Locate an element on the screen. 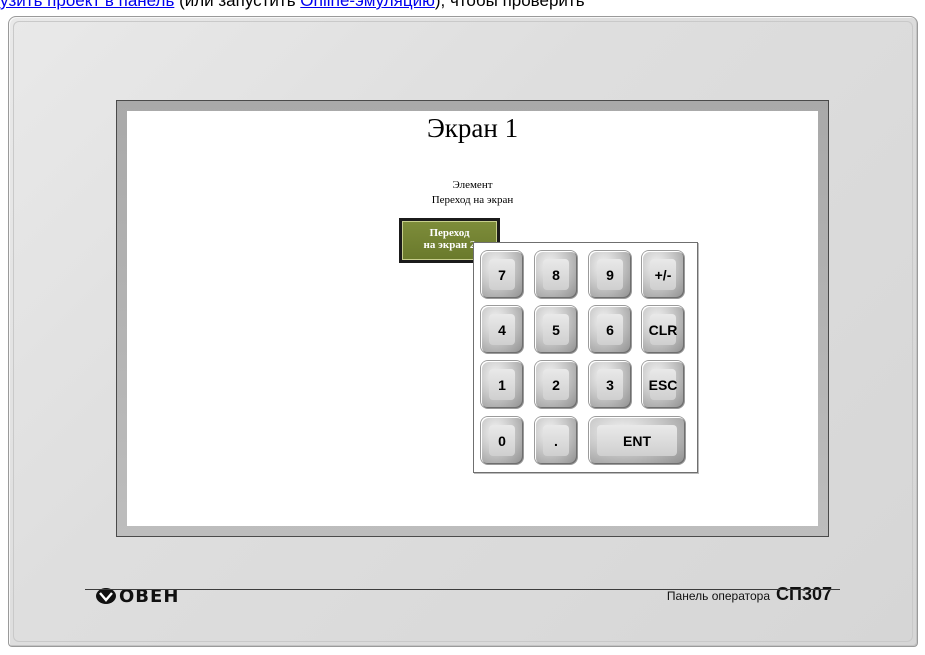  doc-text-2: ), чтобы проверить is located at coordinates (509, 5).